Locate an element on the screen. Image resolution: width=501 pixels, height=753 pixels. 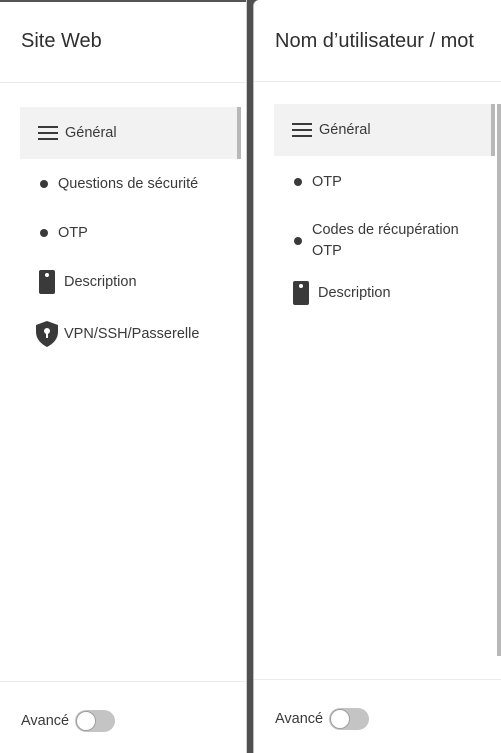
right-panel-footer: Avancé is located at coordinates (377, 716).